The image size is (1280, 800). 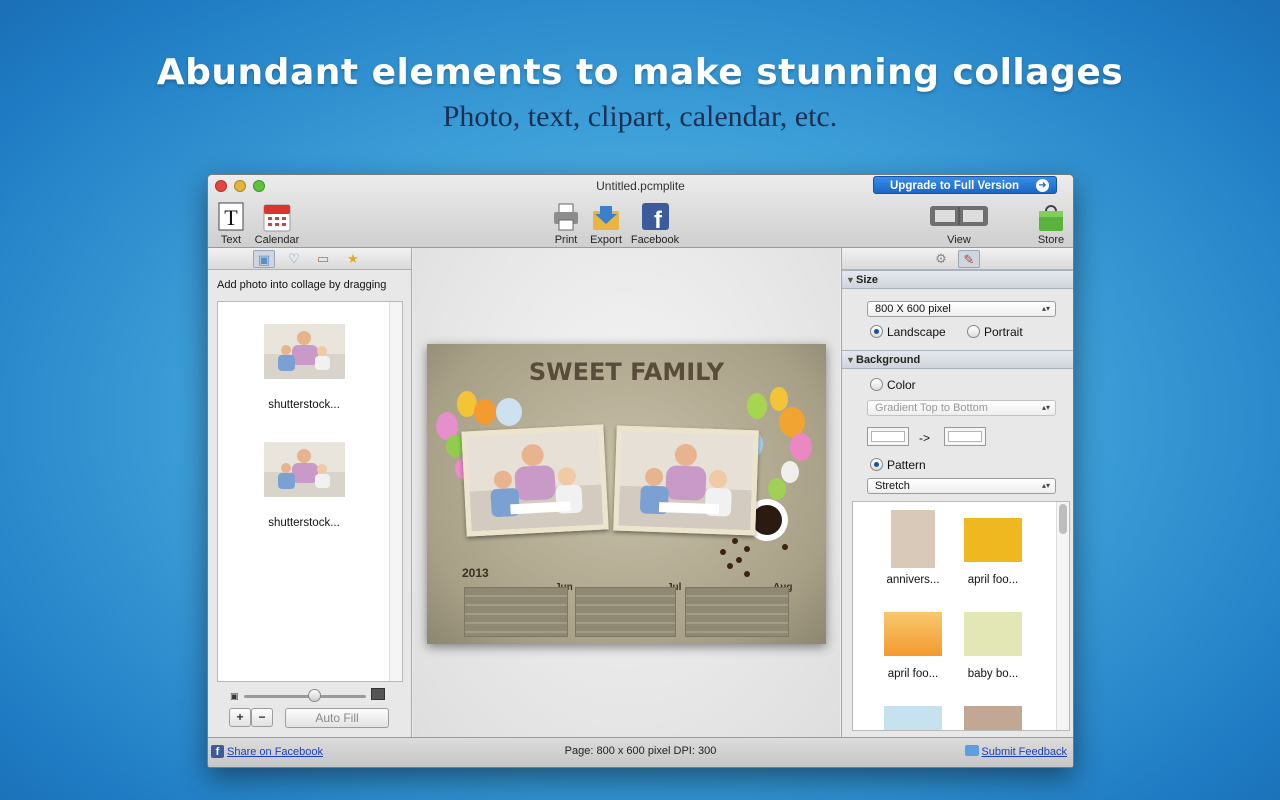 What do you see at coordinates (264, 259) in the screenshot?
I see `photo-tab-icon: ▣` at bounding box center [264, 259].